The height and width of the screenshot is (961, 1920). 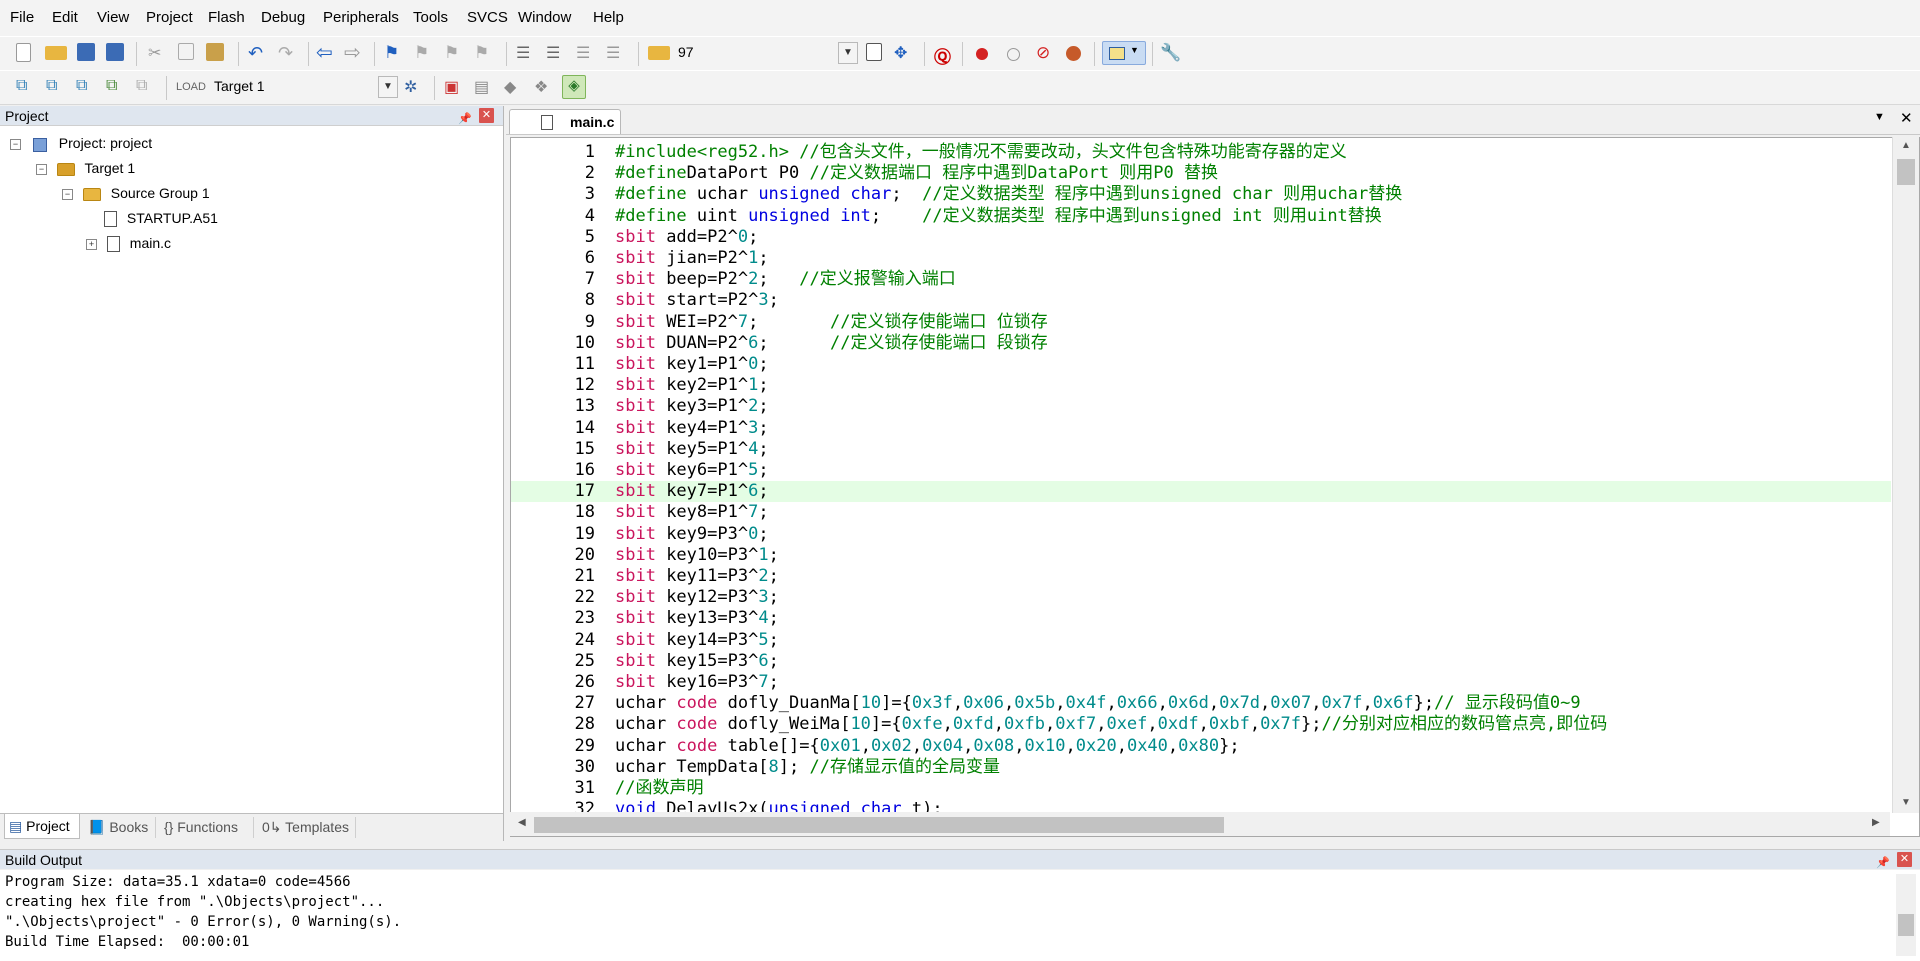 What do you see at coordinates (1906, 145) in the screenshot?
I see `scroll-up-icon: ▲` at bounding box center [1906, 145].